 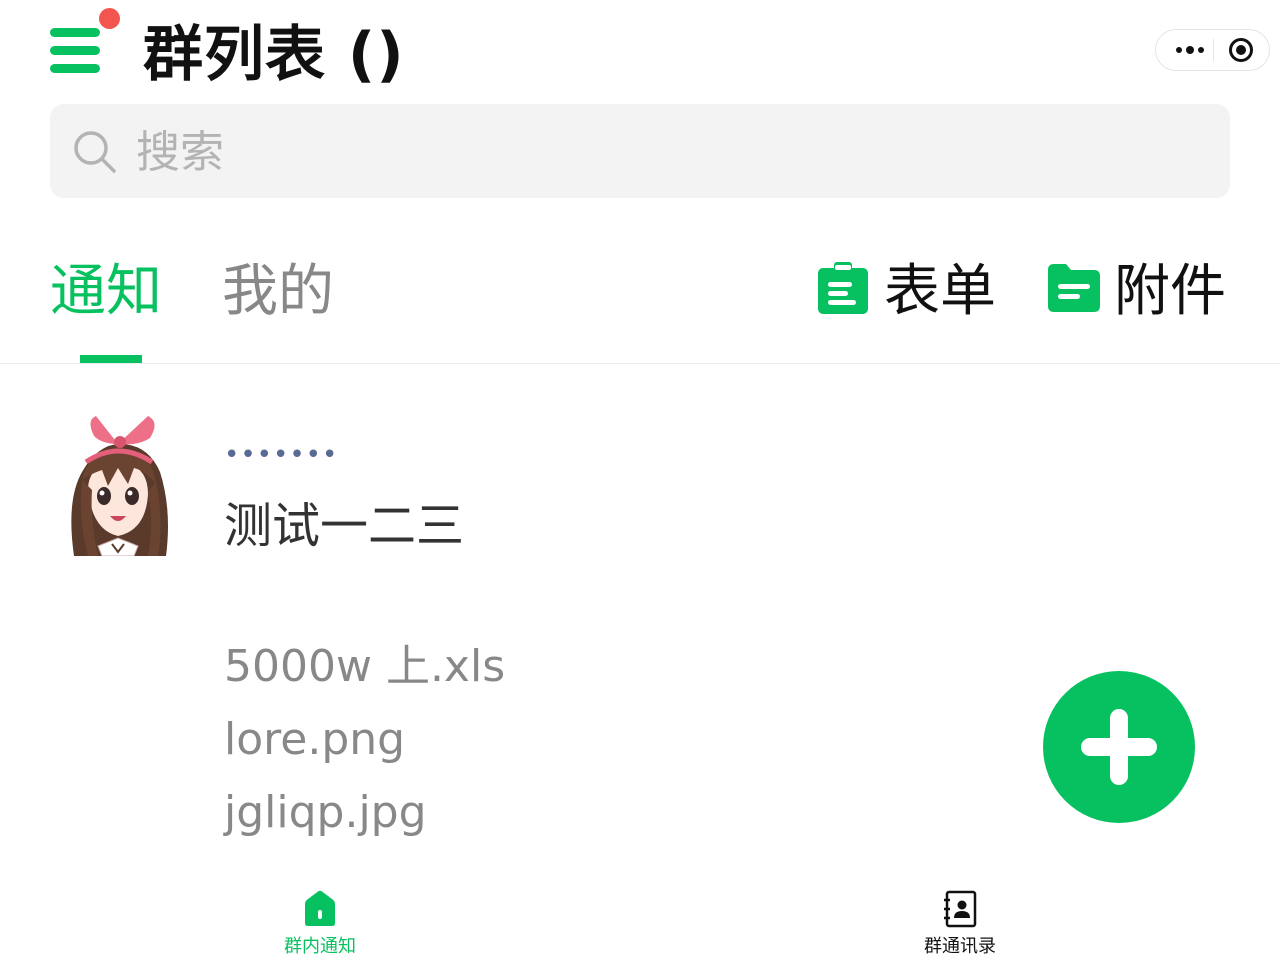 What do you see at coordinates (364, 666) in the screenshot?
I see `attachment-link: 5000w 上.xls` at bounding box center [364, 666].